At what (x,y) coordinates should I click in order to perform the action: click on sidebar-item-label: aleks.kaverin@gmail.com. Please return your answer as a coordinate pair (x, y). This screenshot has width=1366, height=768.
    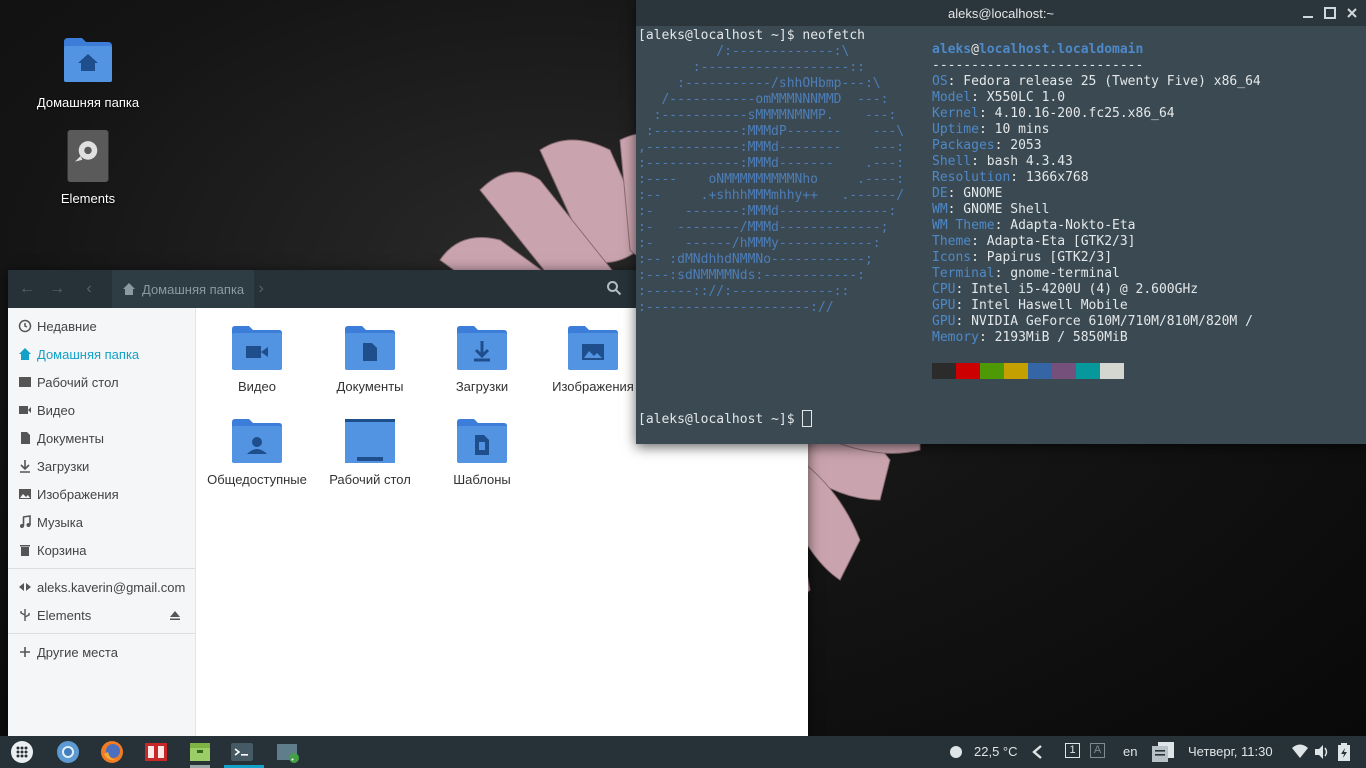
    Looking at the image, I should click on (111, 587).